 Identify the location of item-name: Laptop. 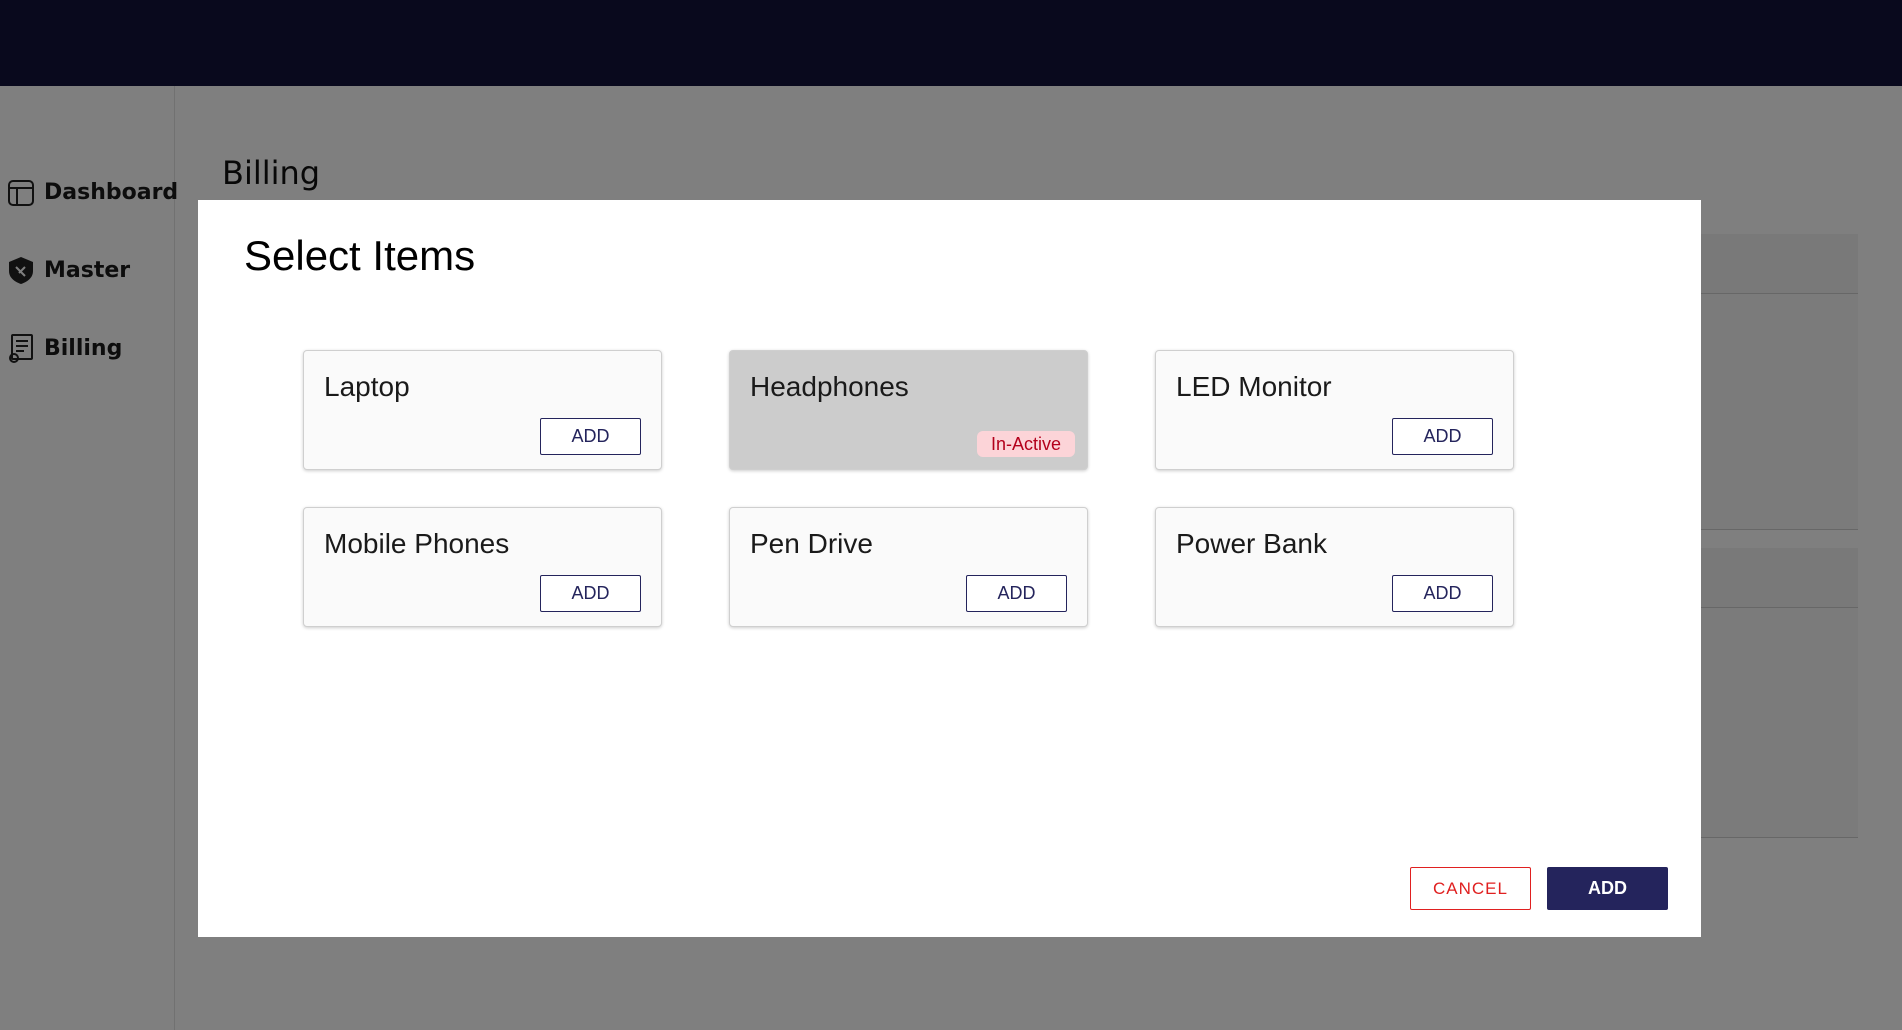
(367, 386).